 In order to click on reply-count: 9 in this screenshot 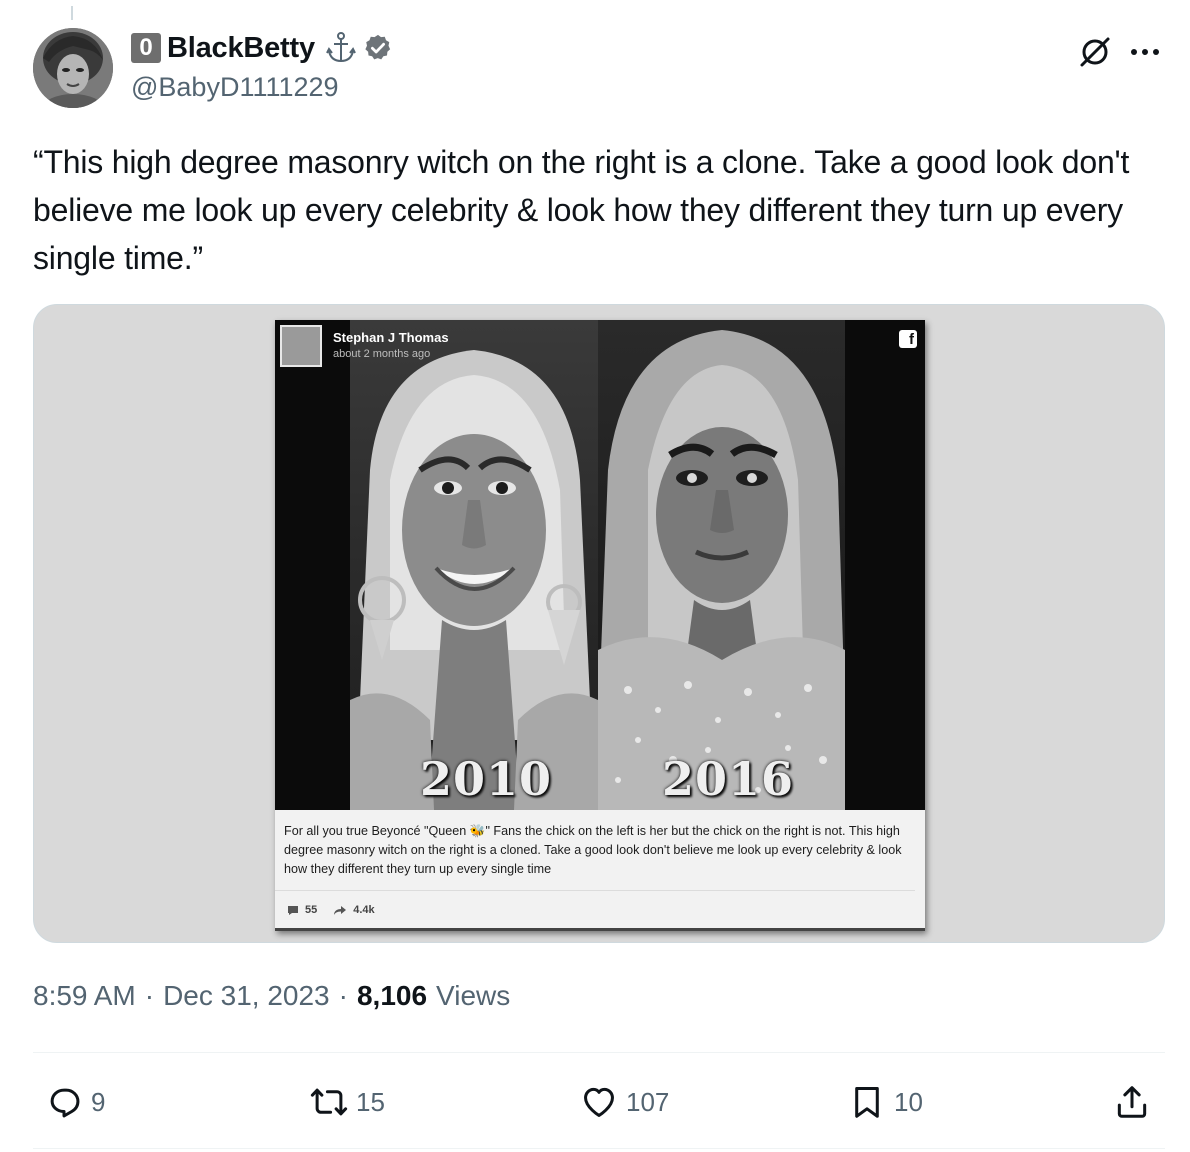, I will do `click(98, 1101)`.